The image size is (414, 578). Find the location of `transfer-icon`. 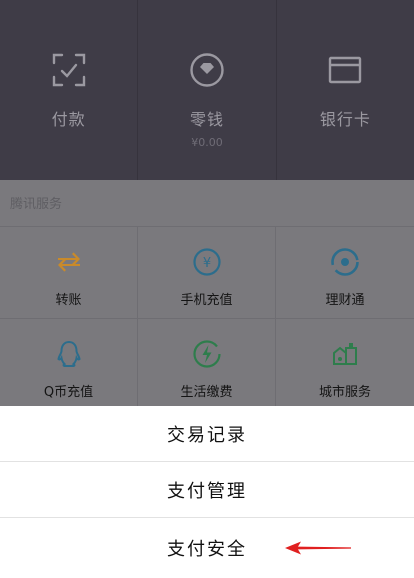

transfer-icon is located at coordinates (68, 262).